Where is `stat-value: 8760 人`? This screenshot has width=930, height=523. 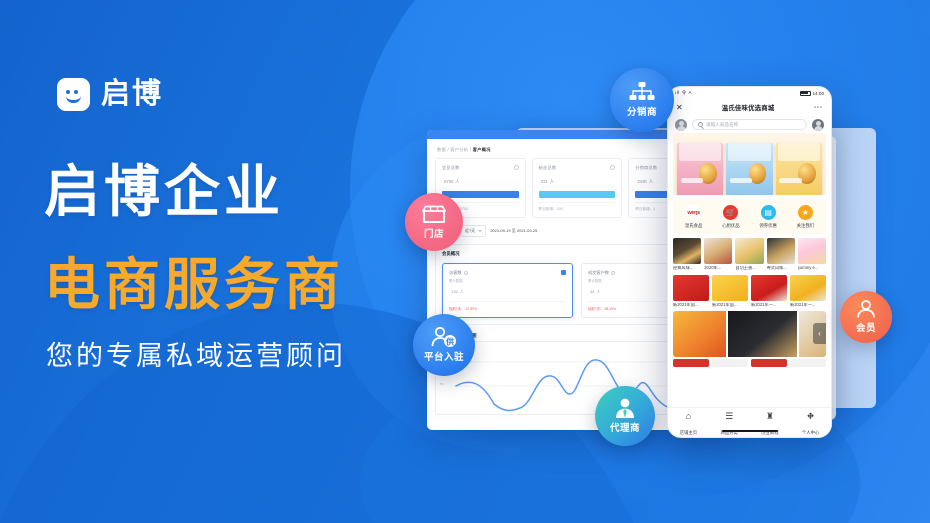 stat-value: 8760 人 is located at coordinates (480, 180).